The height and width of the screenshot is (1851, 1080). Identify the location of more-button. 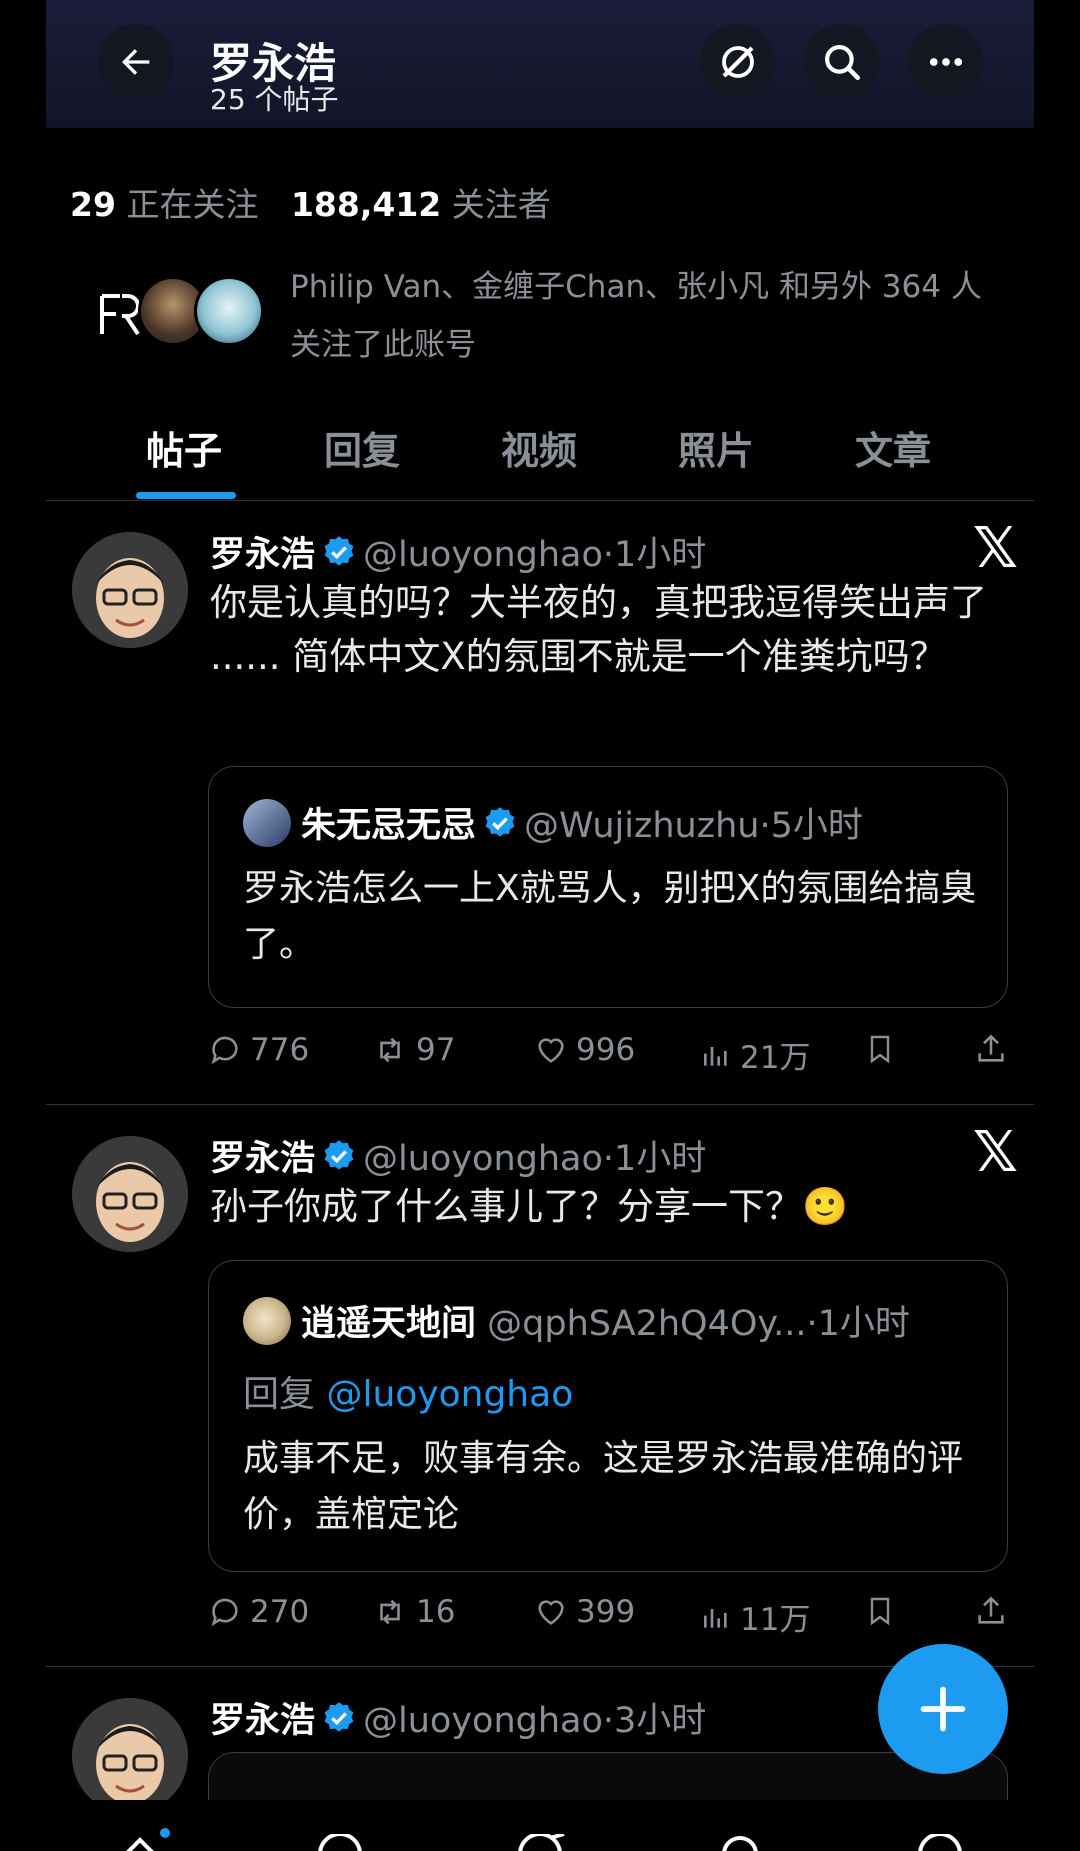
(946, 62).